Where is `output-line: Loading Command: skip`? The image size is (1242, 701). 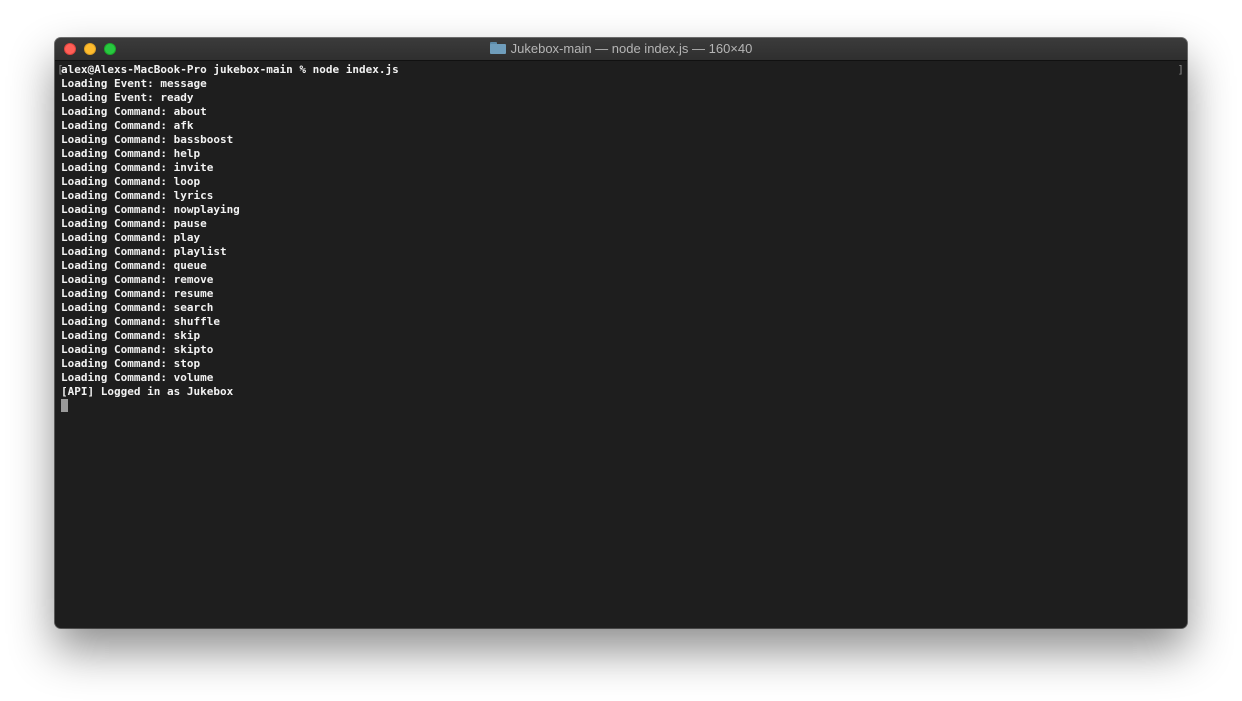
output-line: Loading Command: skip is located at coordinates (131, 335).